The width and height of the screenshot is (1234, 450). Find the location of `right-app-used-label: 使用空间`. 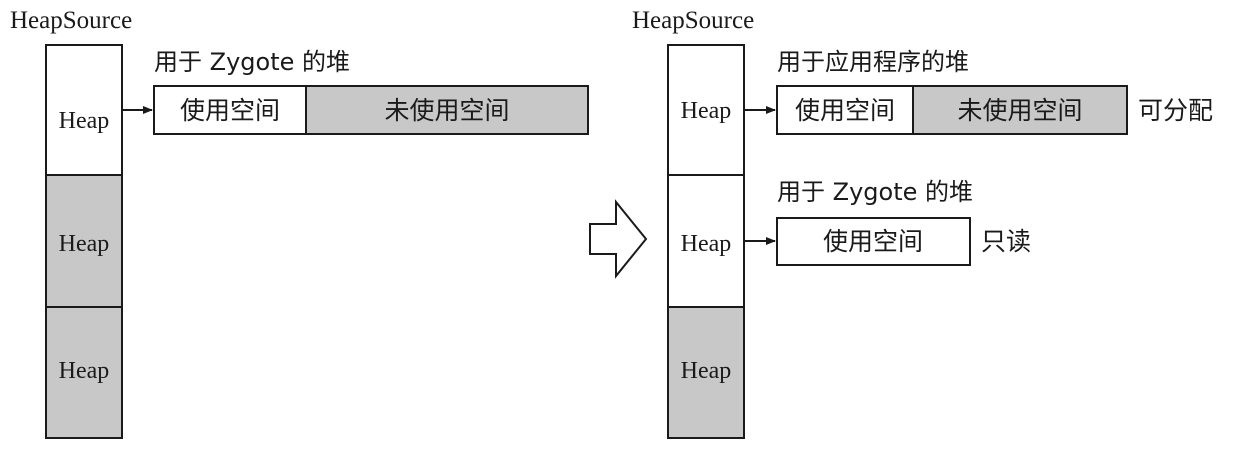

right-app-used-label: 使用空间 is located at coordinates (845, 110).